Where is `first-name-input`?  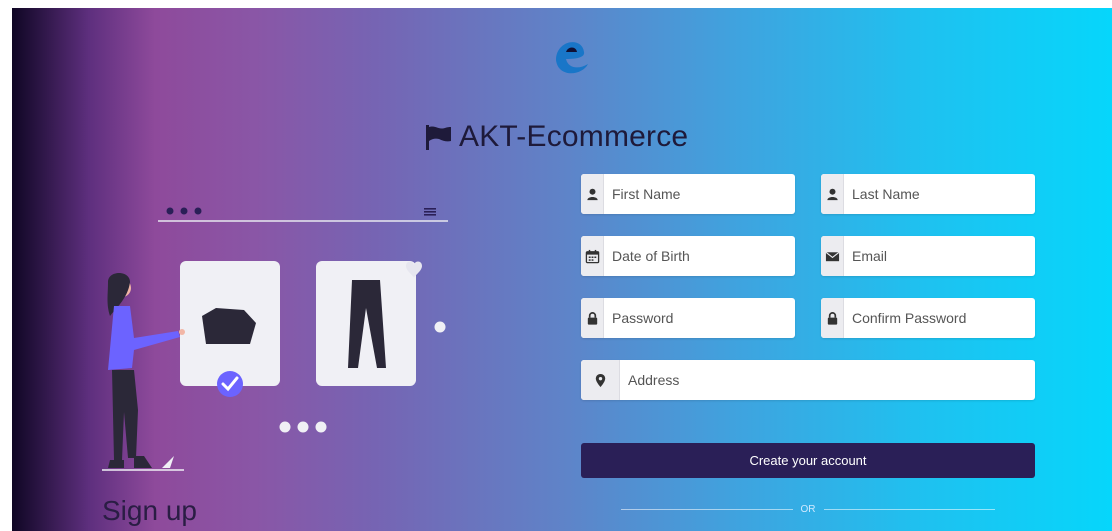
first-name-input is located at coordinates (699, 194).